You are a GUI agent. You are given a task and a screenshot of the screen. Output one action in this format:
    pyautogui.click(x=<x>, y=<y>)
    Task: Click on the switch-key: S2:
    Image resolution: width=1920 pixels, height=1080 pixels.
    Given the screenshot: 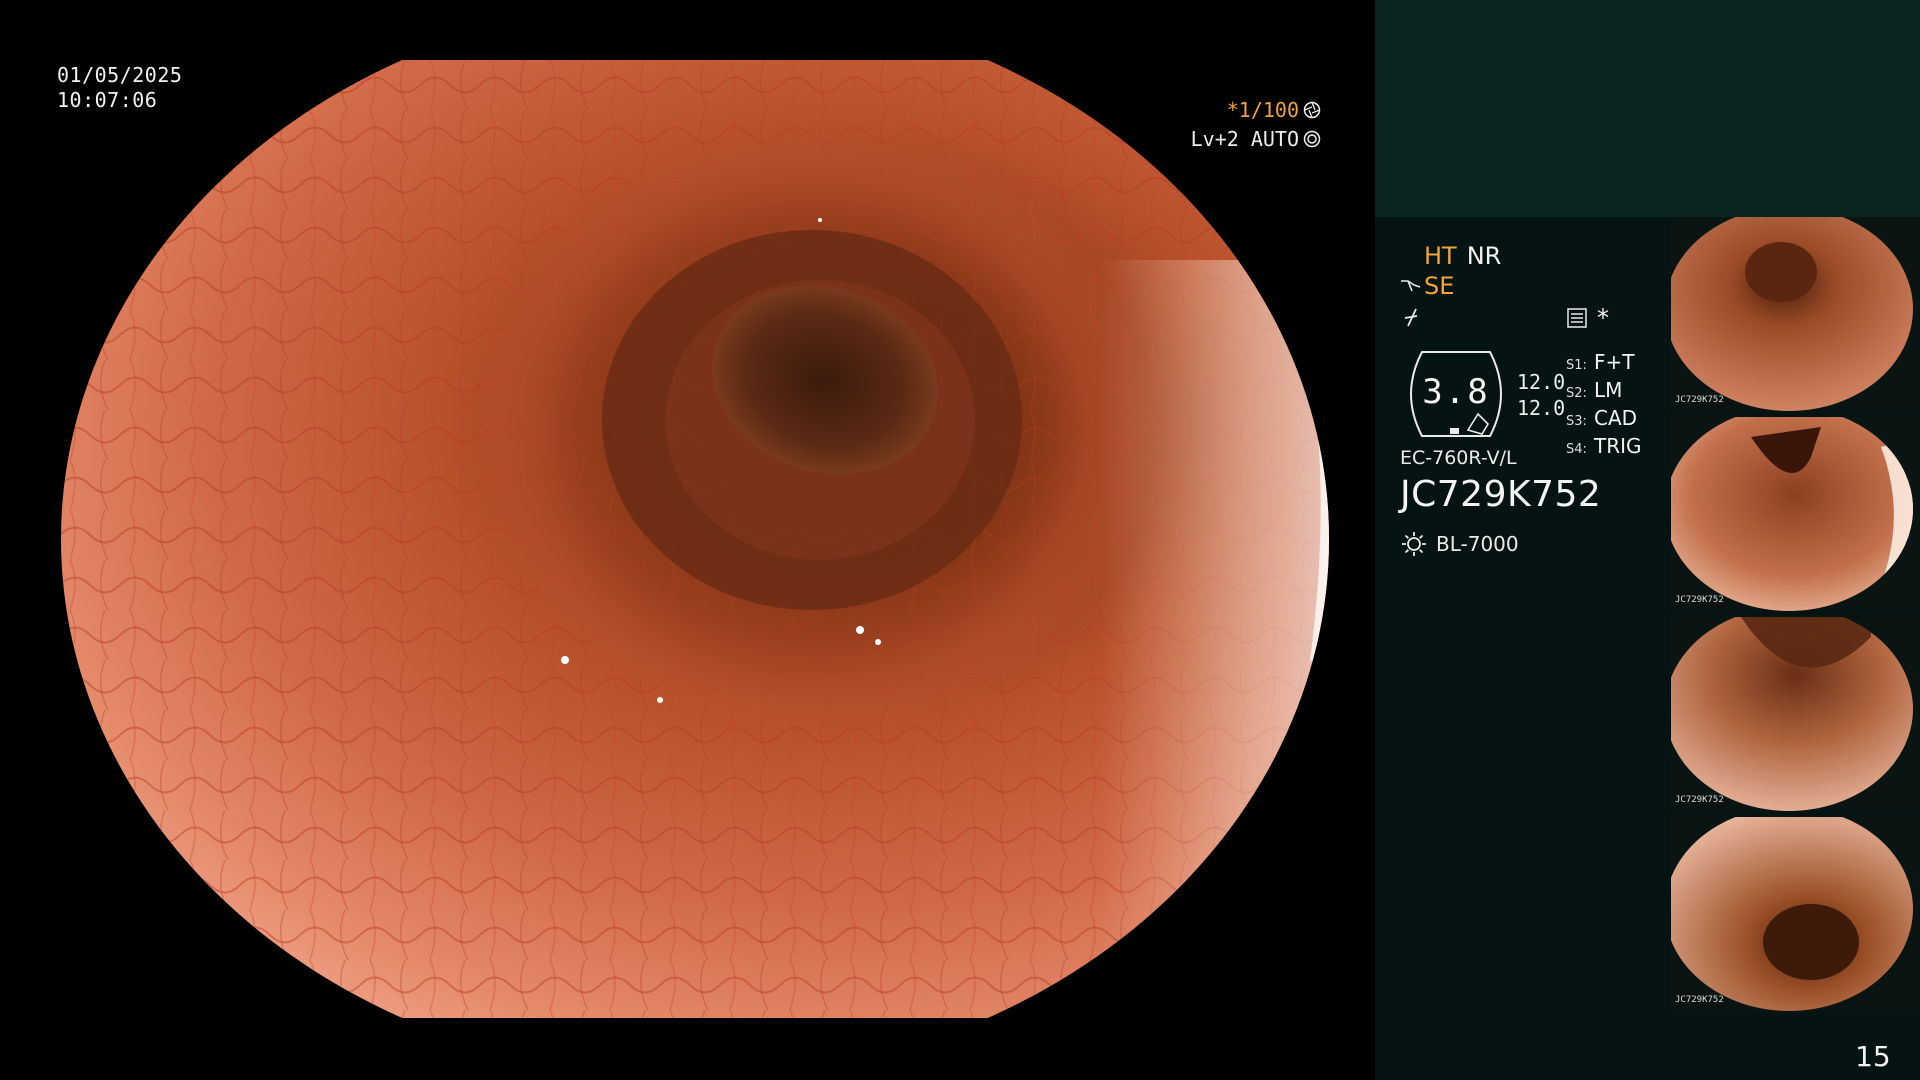 What is the action you would take?
    pyautogui.click(x=1576, y=393)
    